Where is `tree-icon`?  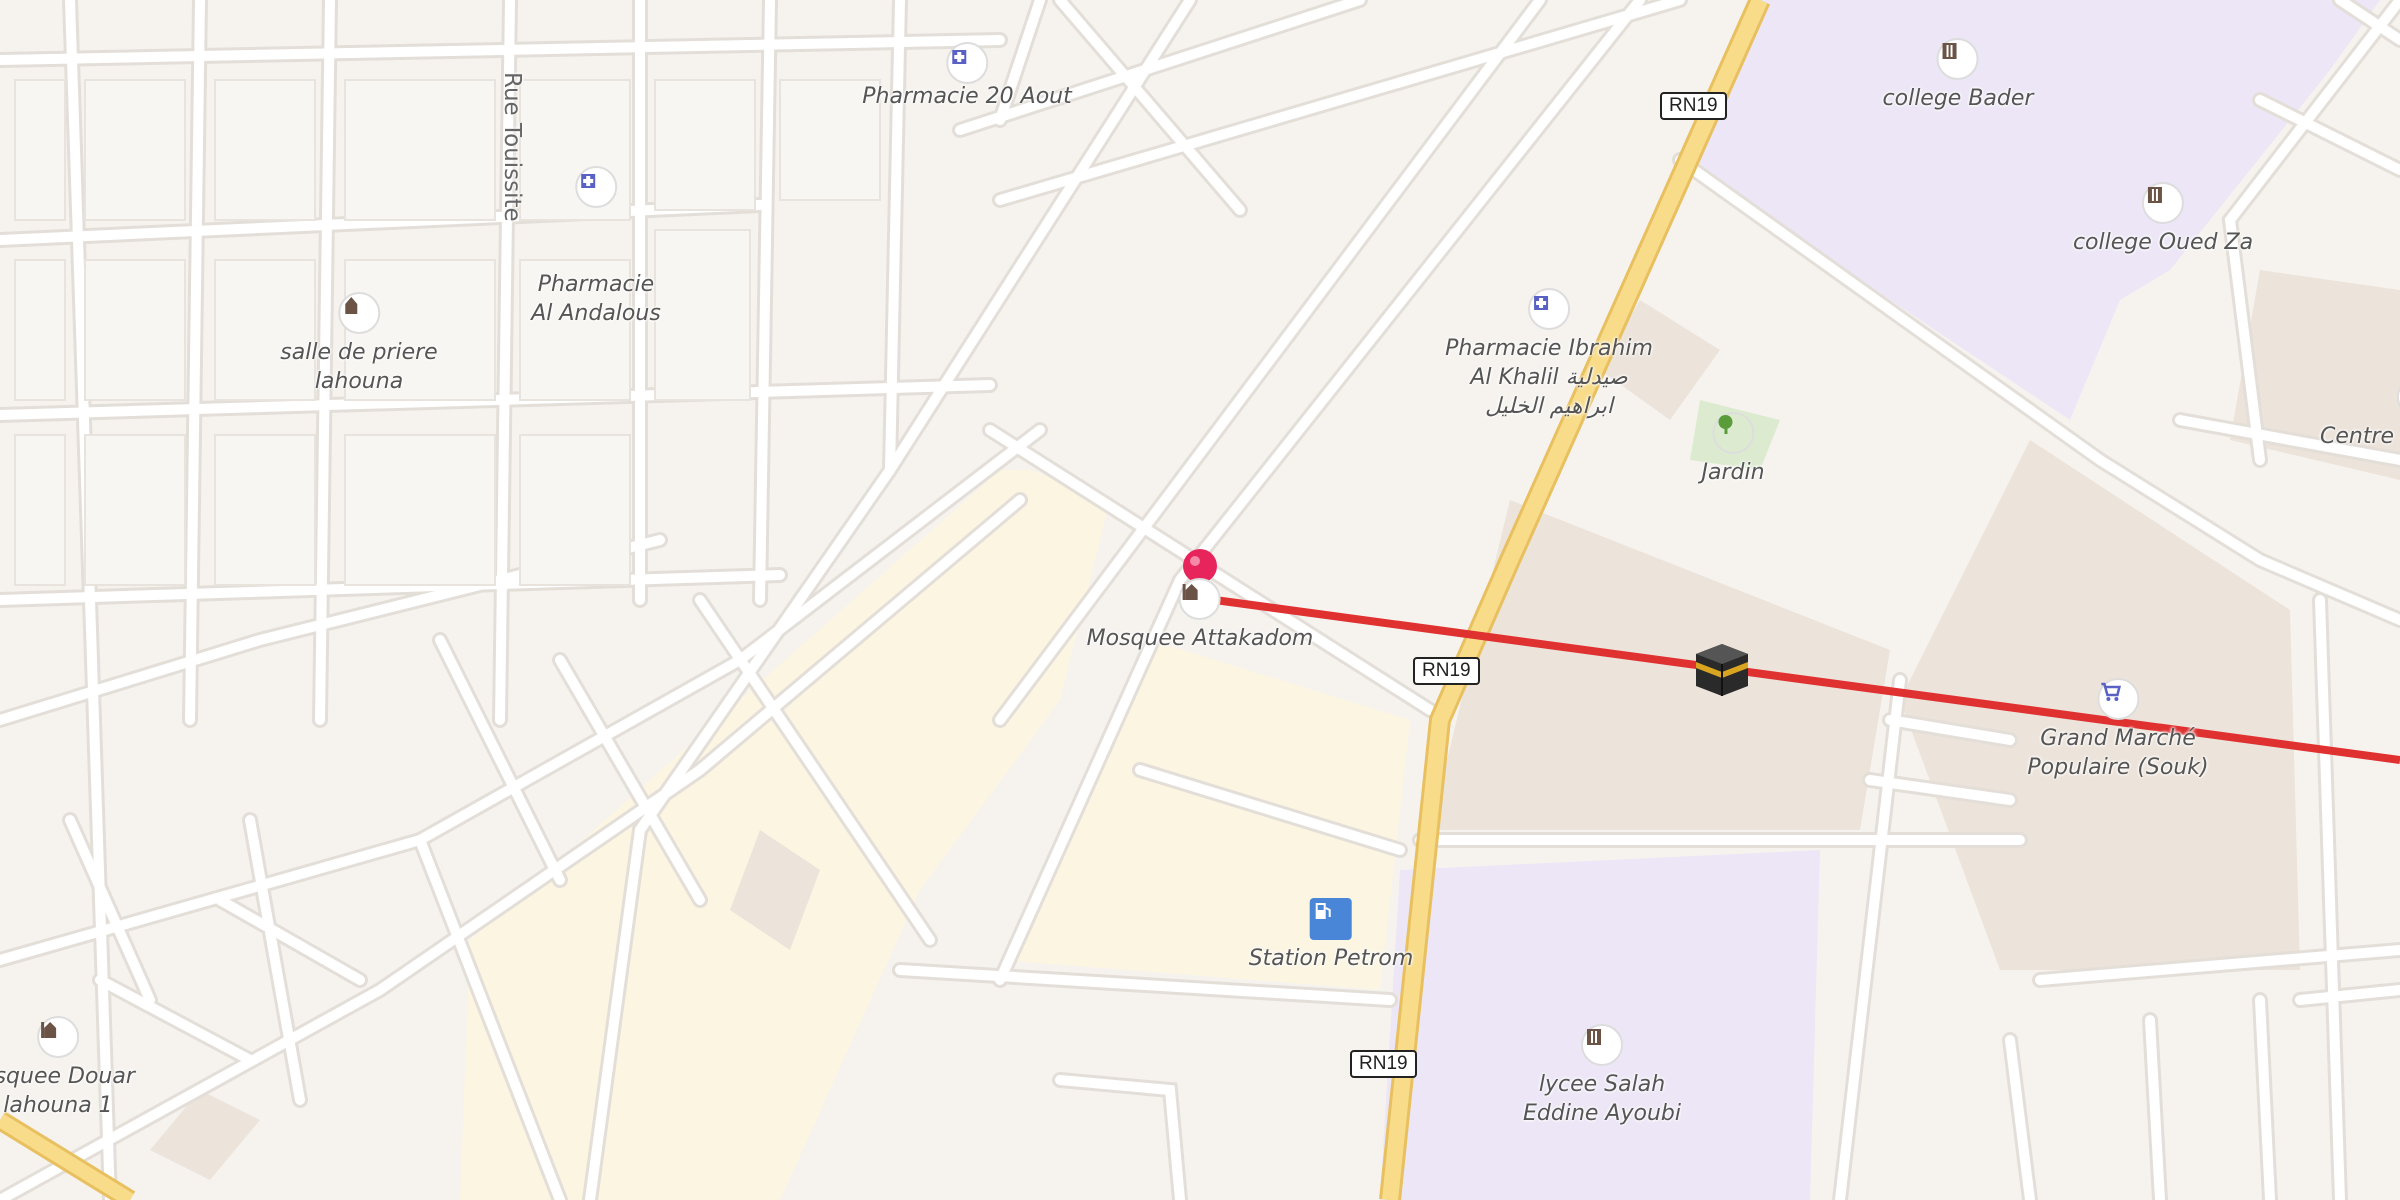 tree-icon is located at coordinates (1732, 433).